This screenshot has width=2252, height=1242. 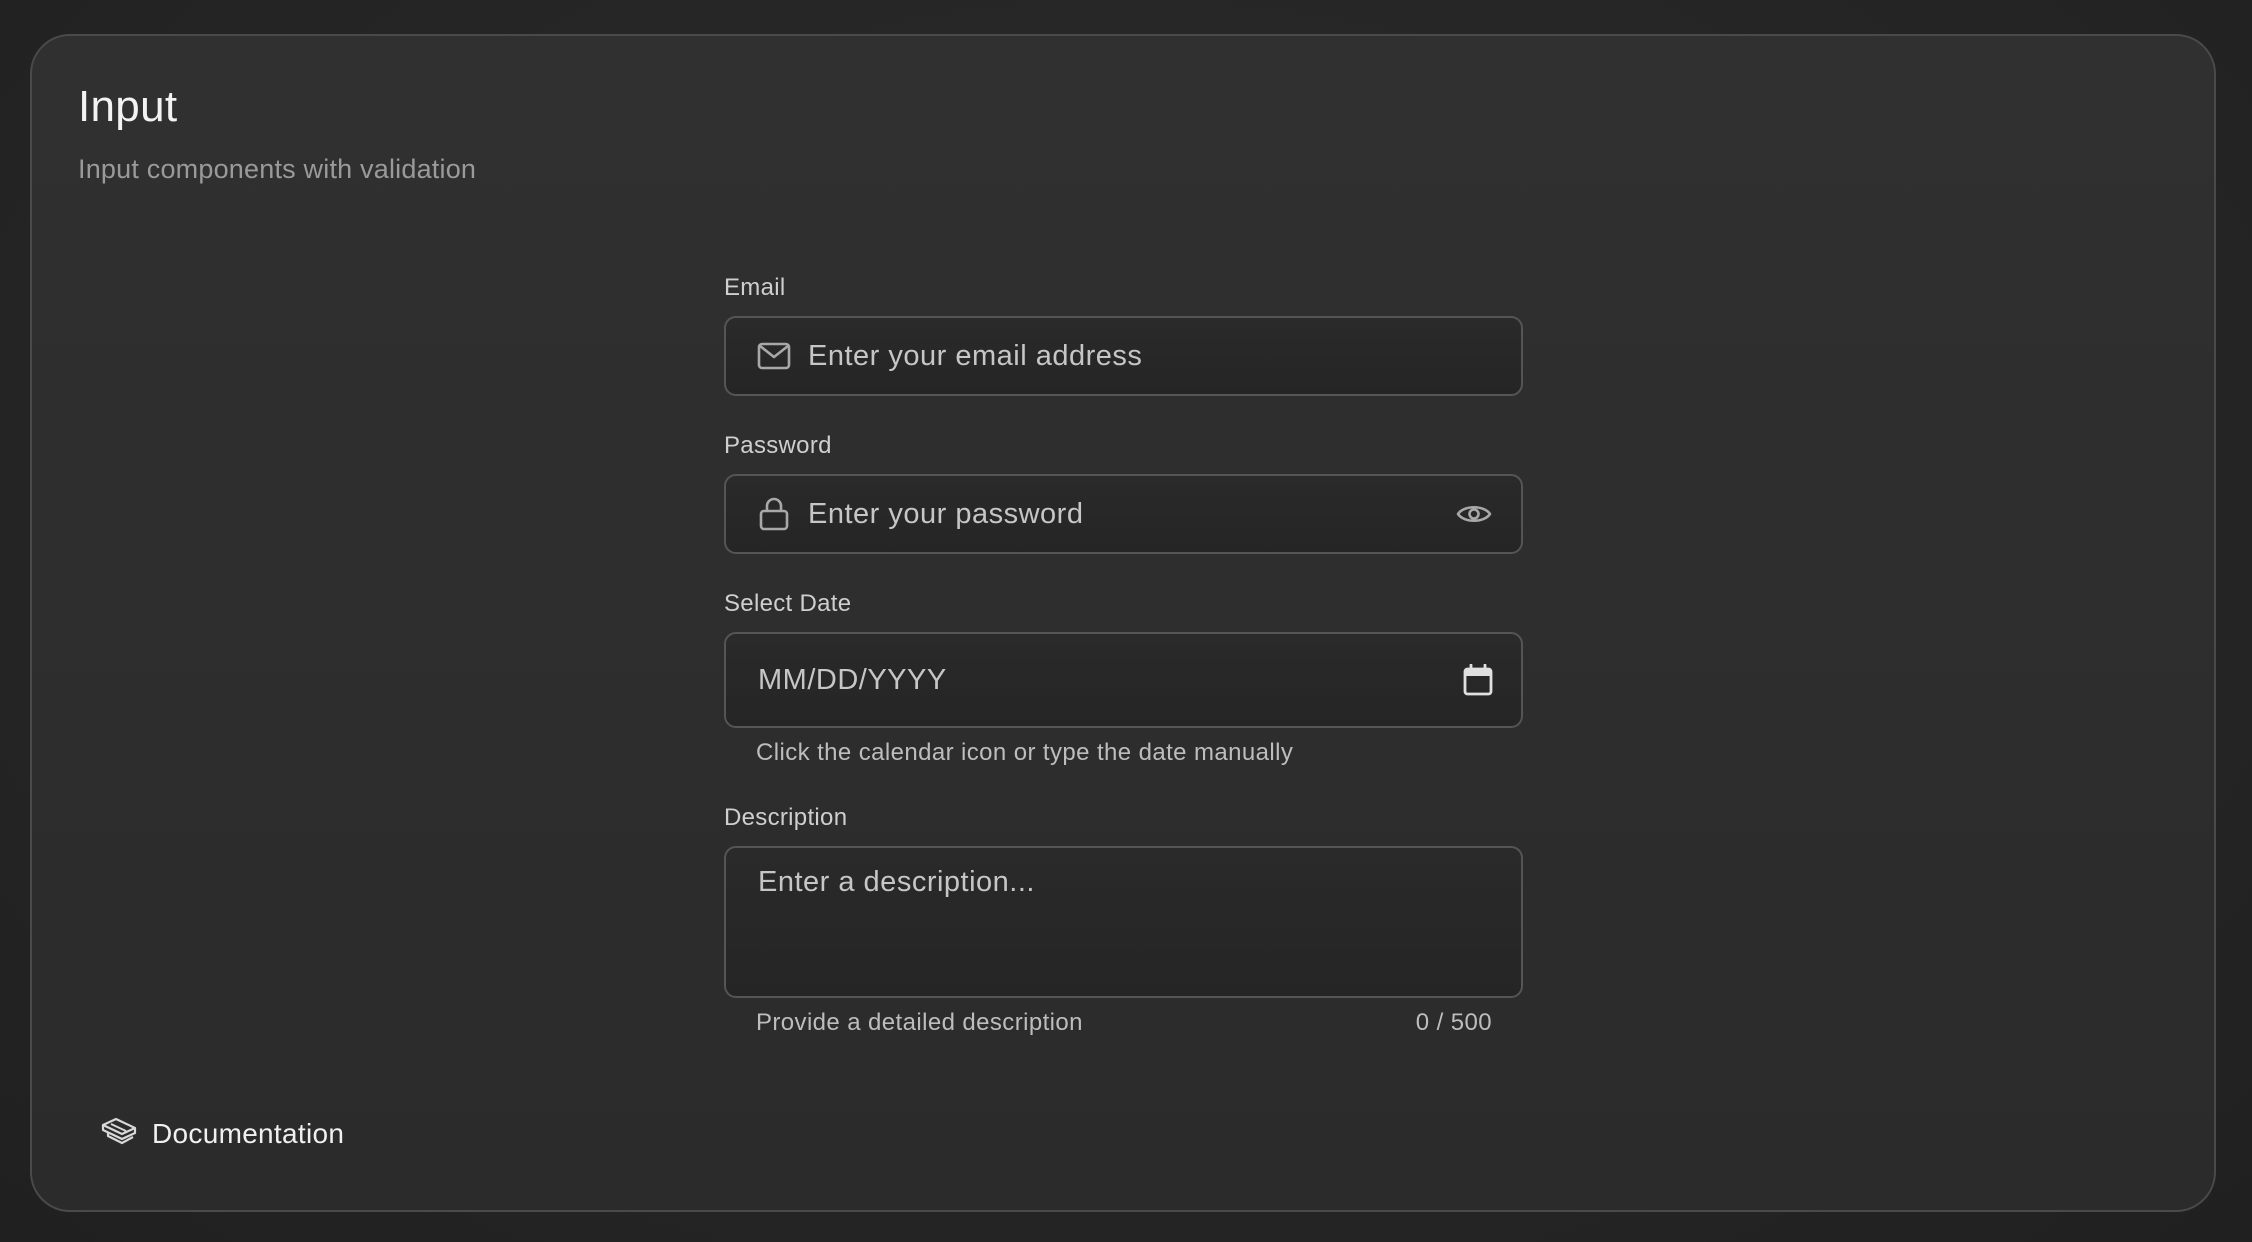 I want to click on password-field-container, so click(x=1123, y=514).